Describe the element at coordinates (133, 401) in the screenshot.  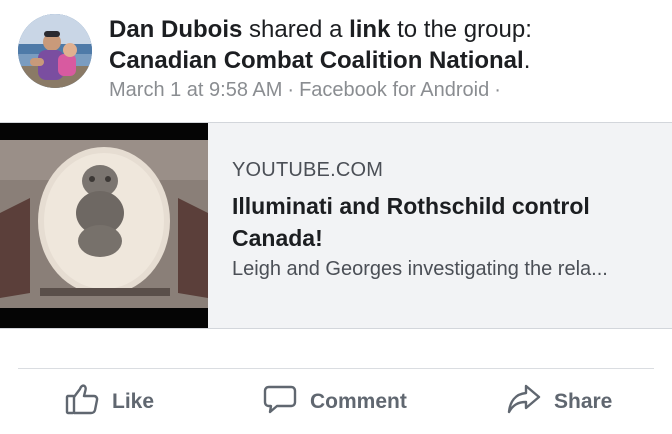
I see `like-label: Like` at that location.